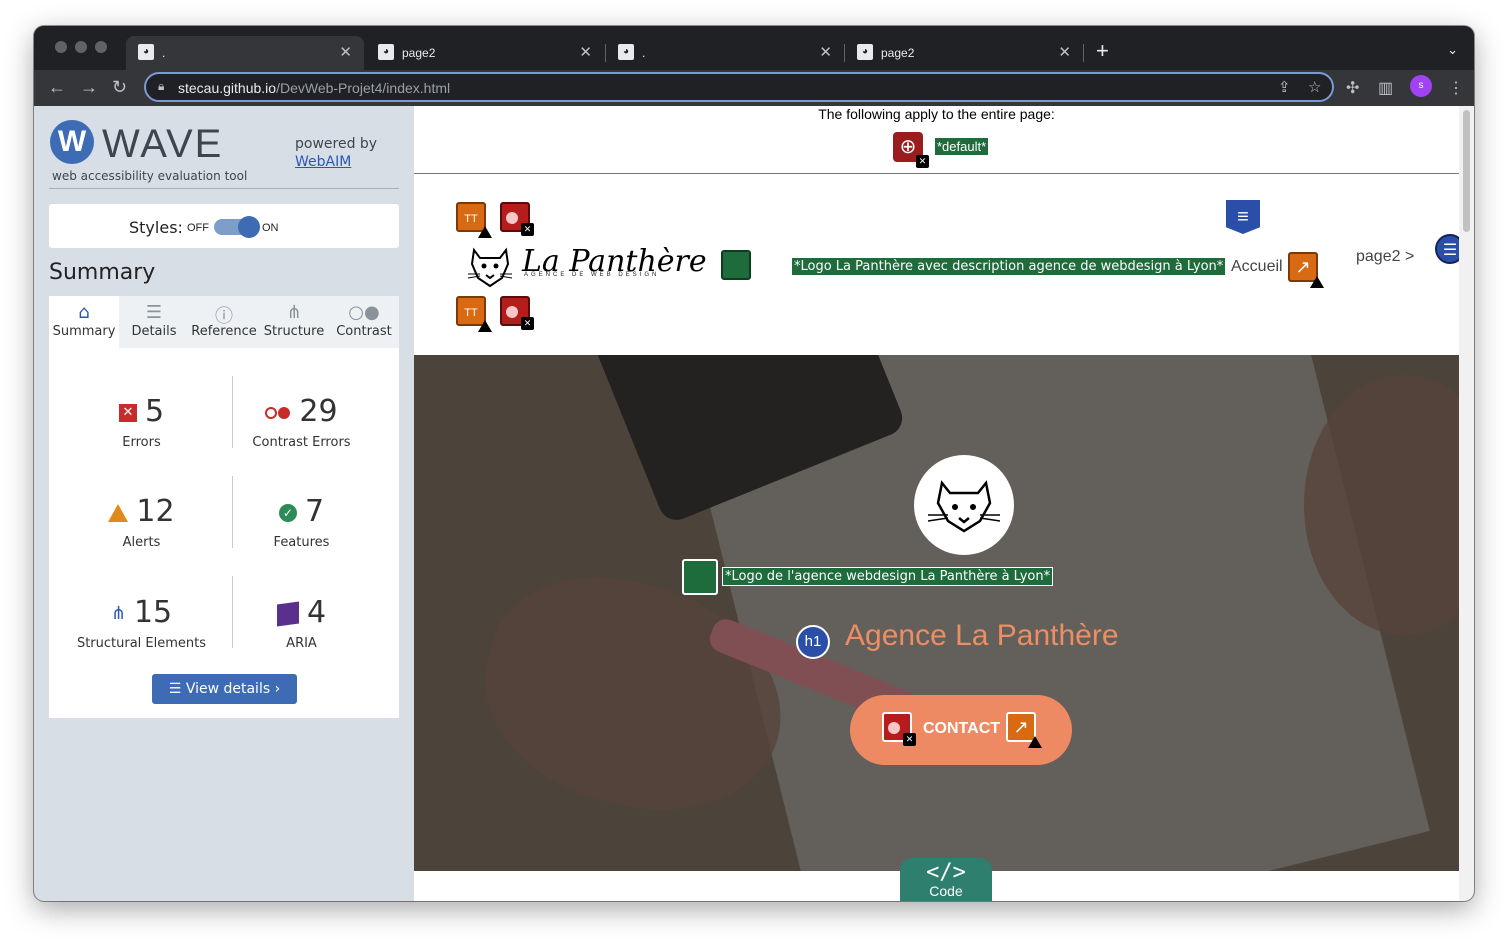 This screenshot has width=1508, height=943. What do you see at coordinates (249, 227) in the screenshot?
I see `toggle-knob` at bounding box center [249, 227].